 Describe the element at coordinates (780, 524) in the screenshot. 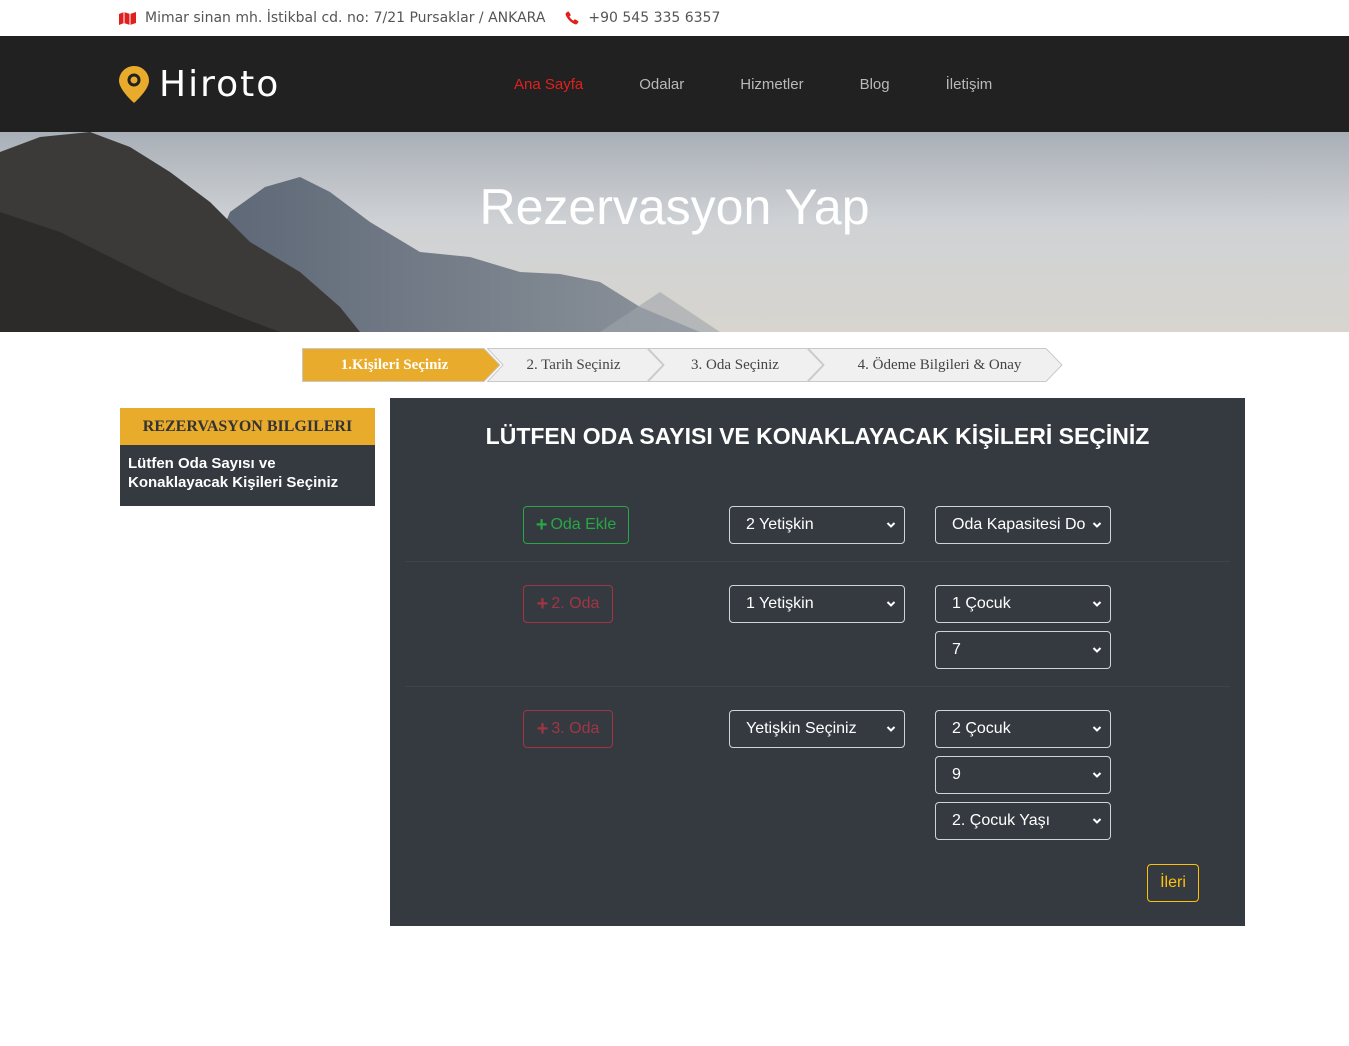

I see `room-1-adults-value: 2 Yetişkin` at that location.